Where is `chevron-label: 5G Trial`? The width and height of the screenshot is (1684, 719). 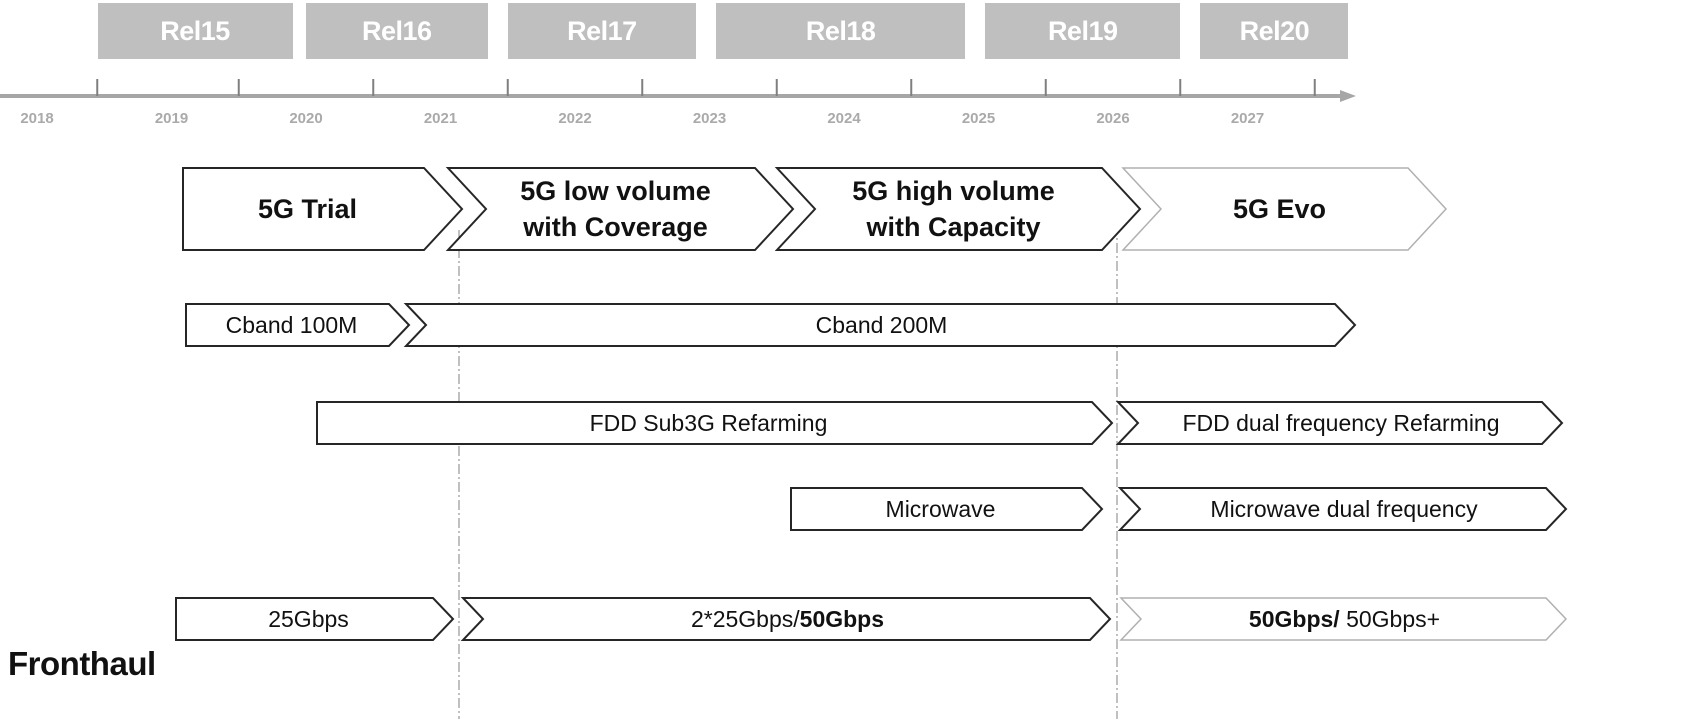
chevron-label: 5G Trial is located at coordinates (322, 209).